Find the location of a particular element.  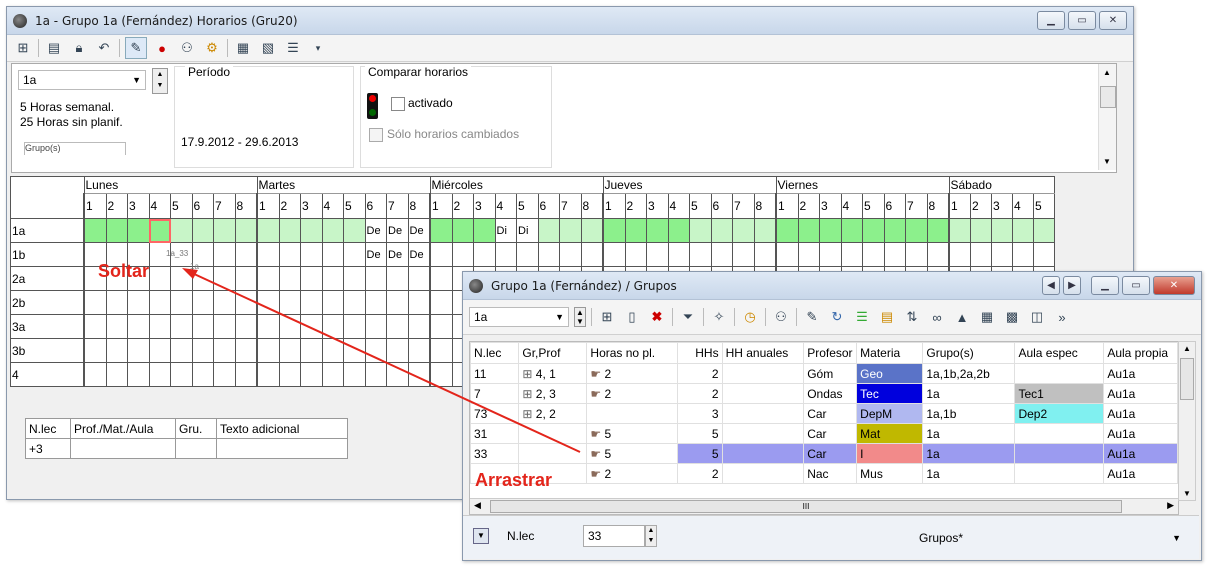

calendar-icon: ▦ is located at coordinates (987, 317).